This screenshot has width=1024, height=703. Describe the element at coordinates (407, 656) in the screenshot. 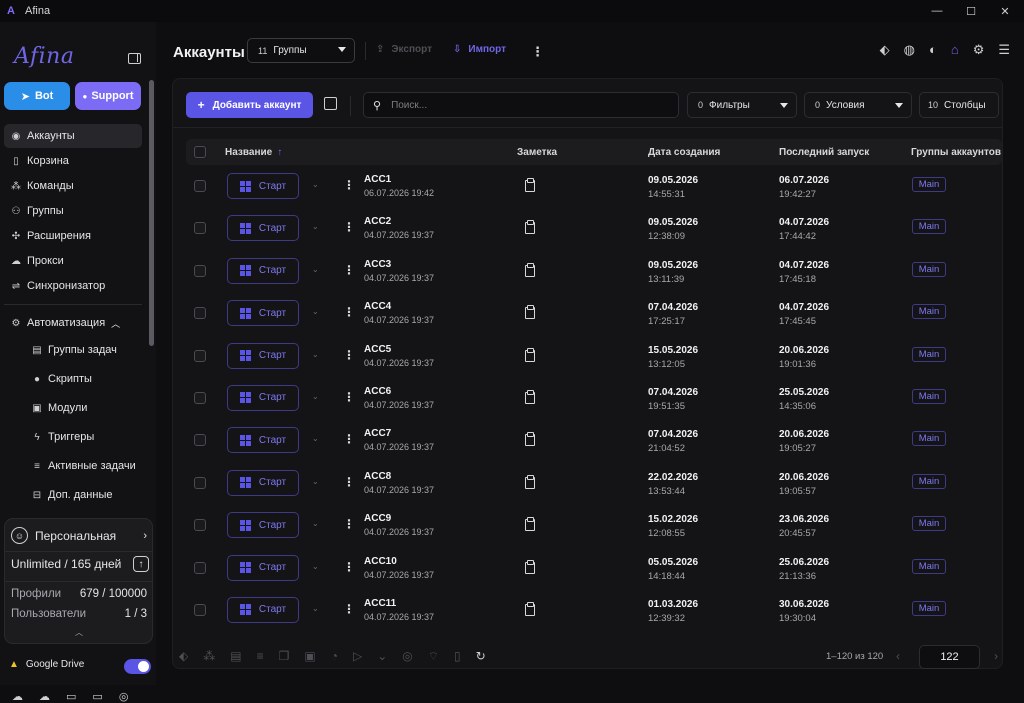

I see `stop-icon: ◎` at that location.